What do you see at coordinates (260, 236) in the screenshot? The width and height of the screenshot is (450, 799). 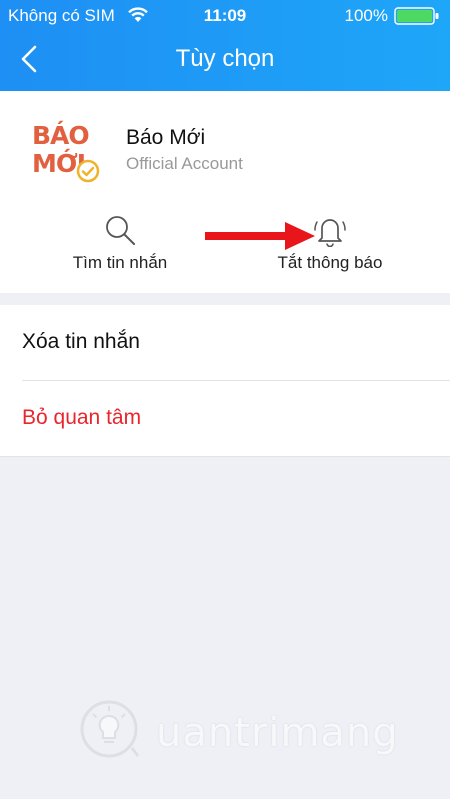 I see `arrow-right-icon` at bounding box center [260, 236].